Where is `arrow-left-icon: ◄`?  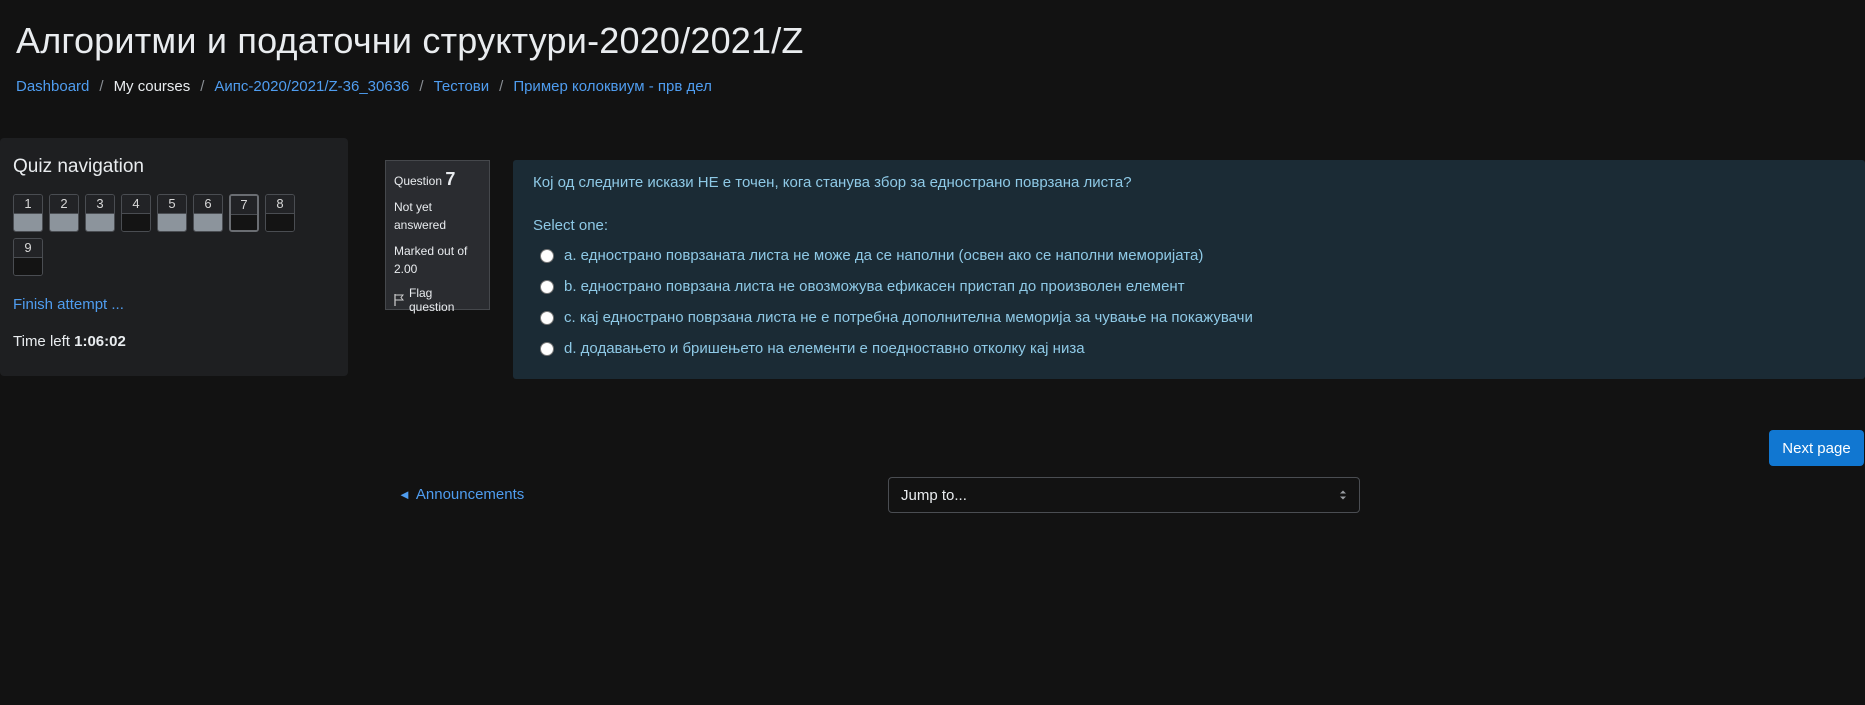 arrow-left-icon: ◄ is located at coordinates (404, 494).